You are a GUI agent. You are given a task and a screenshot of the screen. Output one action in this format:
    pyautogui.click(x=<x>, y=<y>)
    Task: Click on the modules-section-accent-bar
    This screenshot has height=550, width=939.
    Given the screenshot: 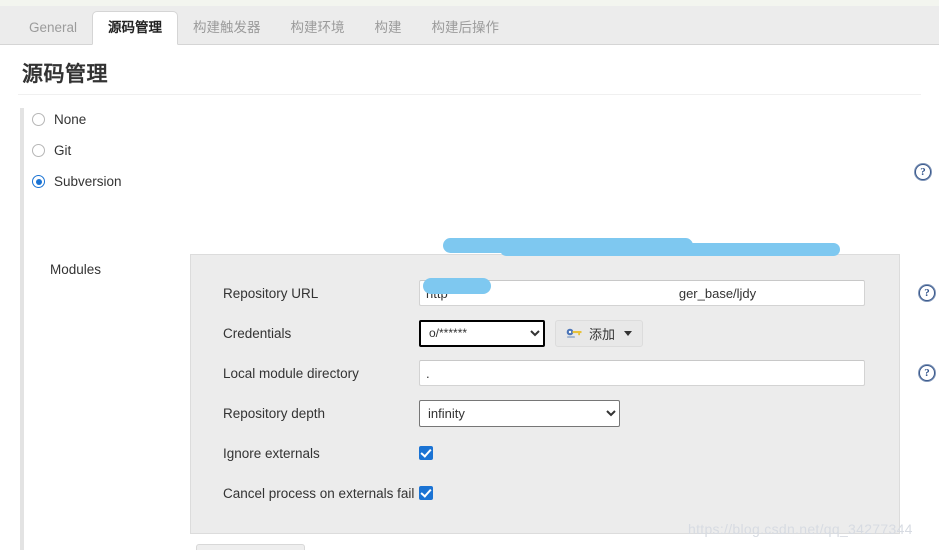 What is the action you would take?
    pyautogui.click(x=22, y=378)
    